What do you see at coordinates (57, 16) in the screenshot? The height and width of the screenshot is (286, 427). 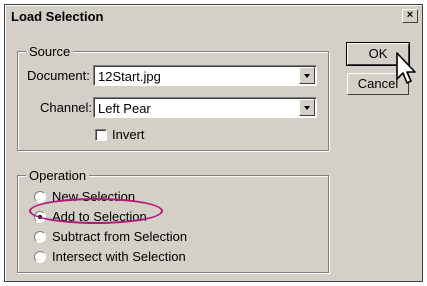 I see `dialog-title: Load Selection` at bounding box center [57, 16].